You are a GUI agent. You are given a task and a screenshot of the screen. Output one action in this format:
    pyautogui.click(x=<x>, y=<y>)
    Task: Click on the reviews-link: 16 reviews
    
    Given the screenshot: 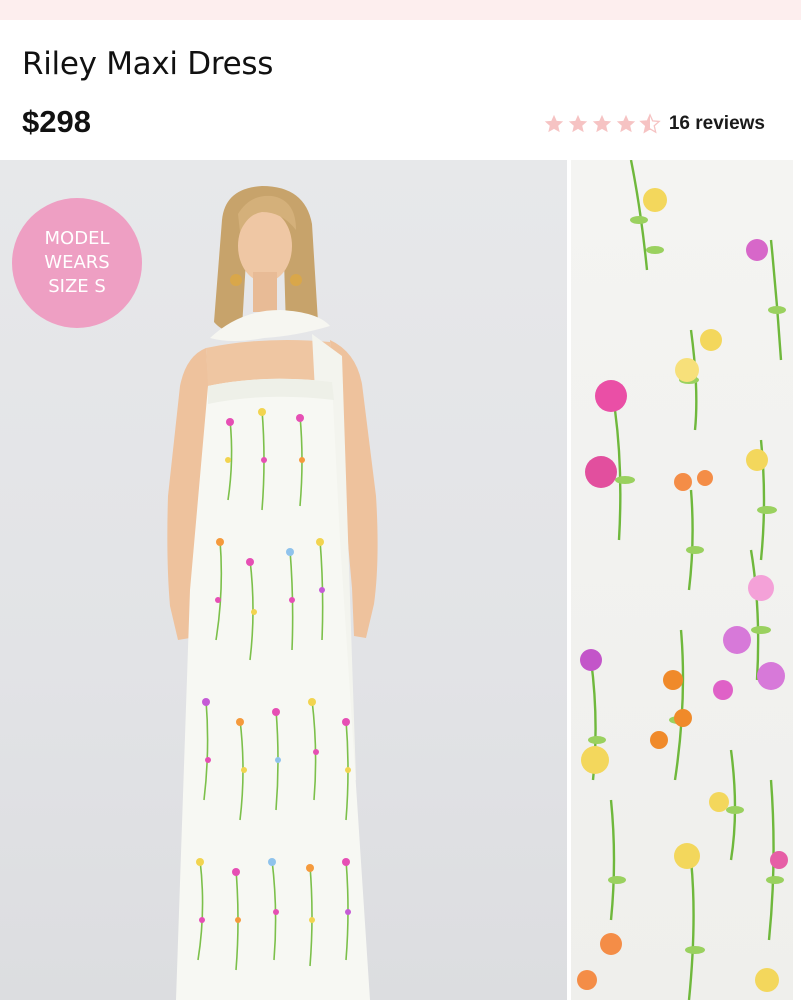 What is the action you would take?
    pyautogui.click(x=717, y=124)
    